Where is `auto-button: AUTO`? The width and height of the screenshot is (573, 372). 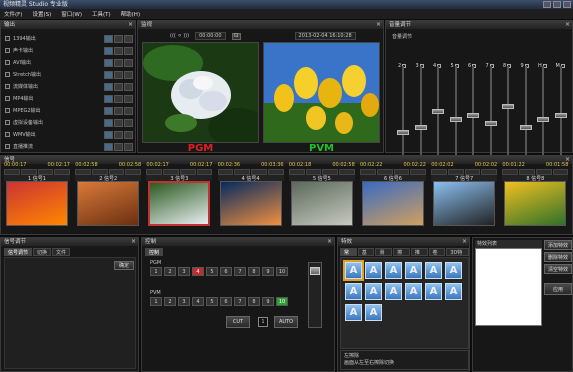 auto-button: AUTO is located at coordinates (286, 322).